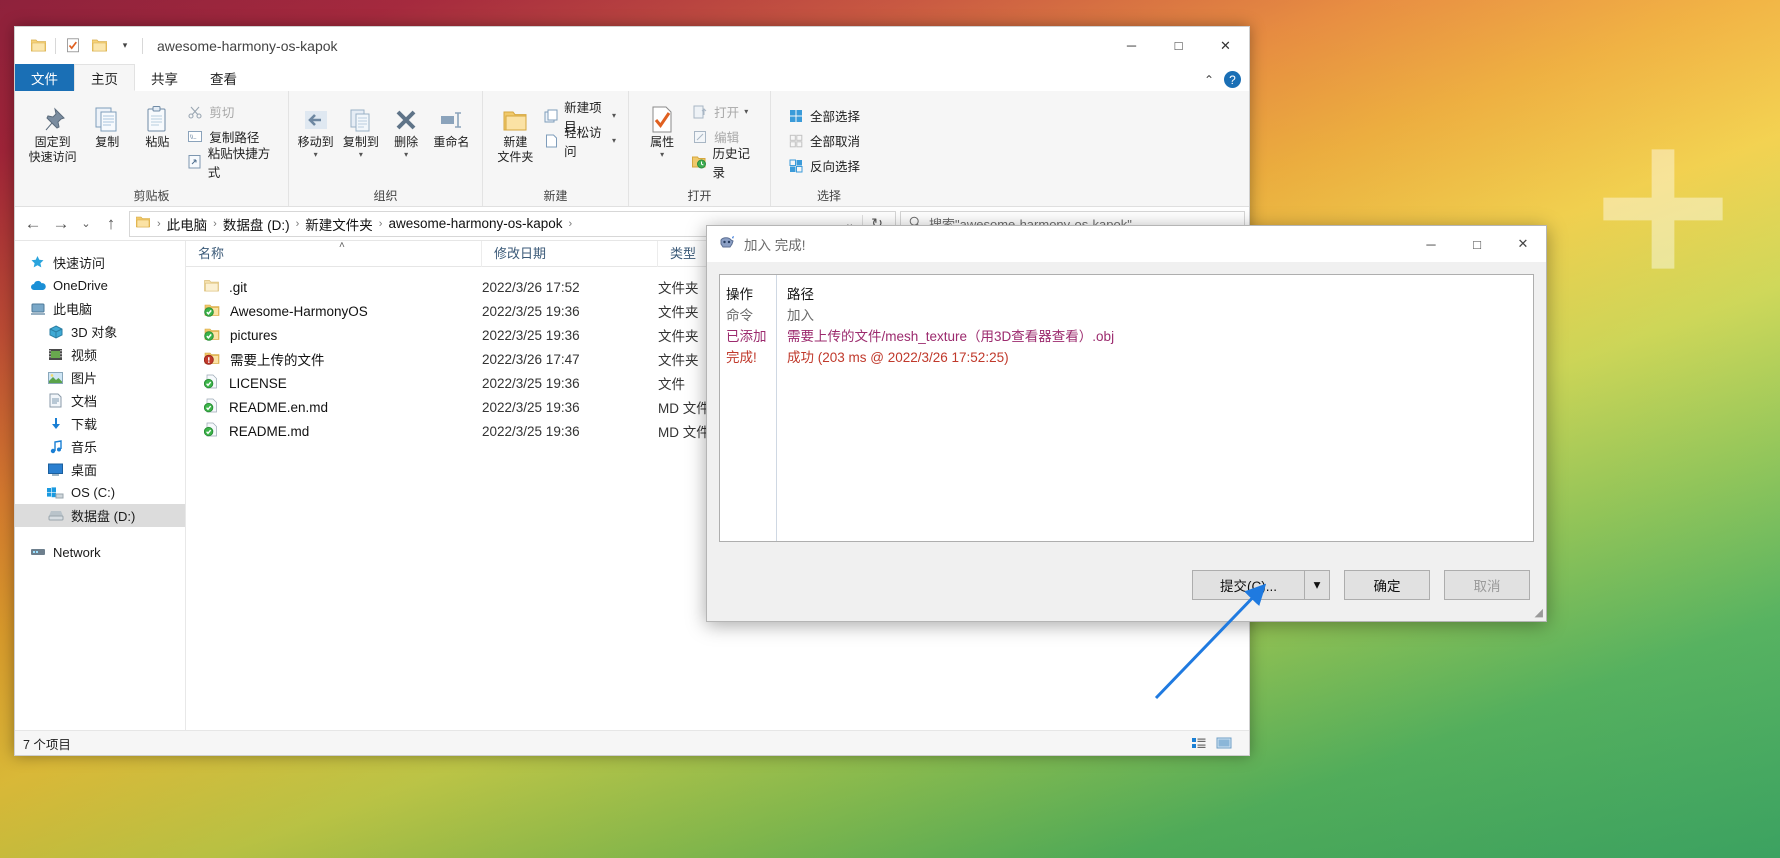 The width and height of the screenshot is (1780, 858). Describe the element at coordinates (662, 131) in the screenshot. I see `properties-button: 属性 ▾` at that location.